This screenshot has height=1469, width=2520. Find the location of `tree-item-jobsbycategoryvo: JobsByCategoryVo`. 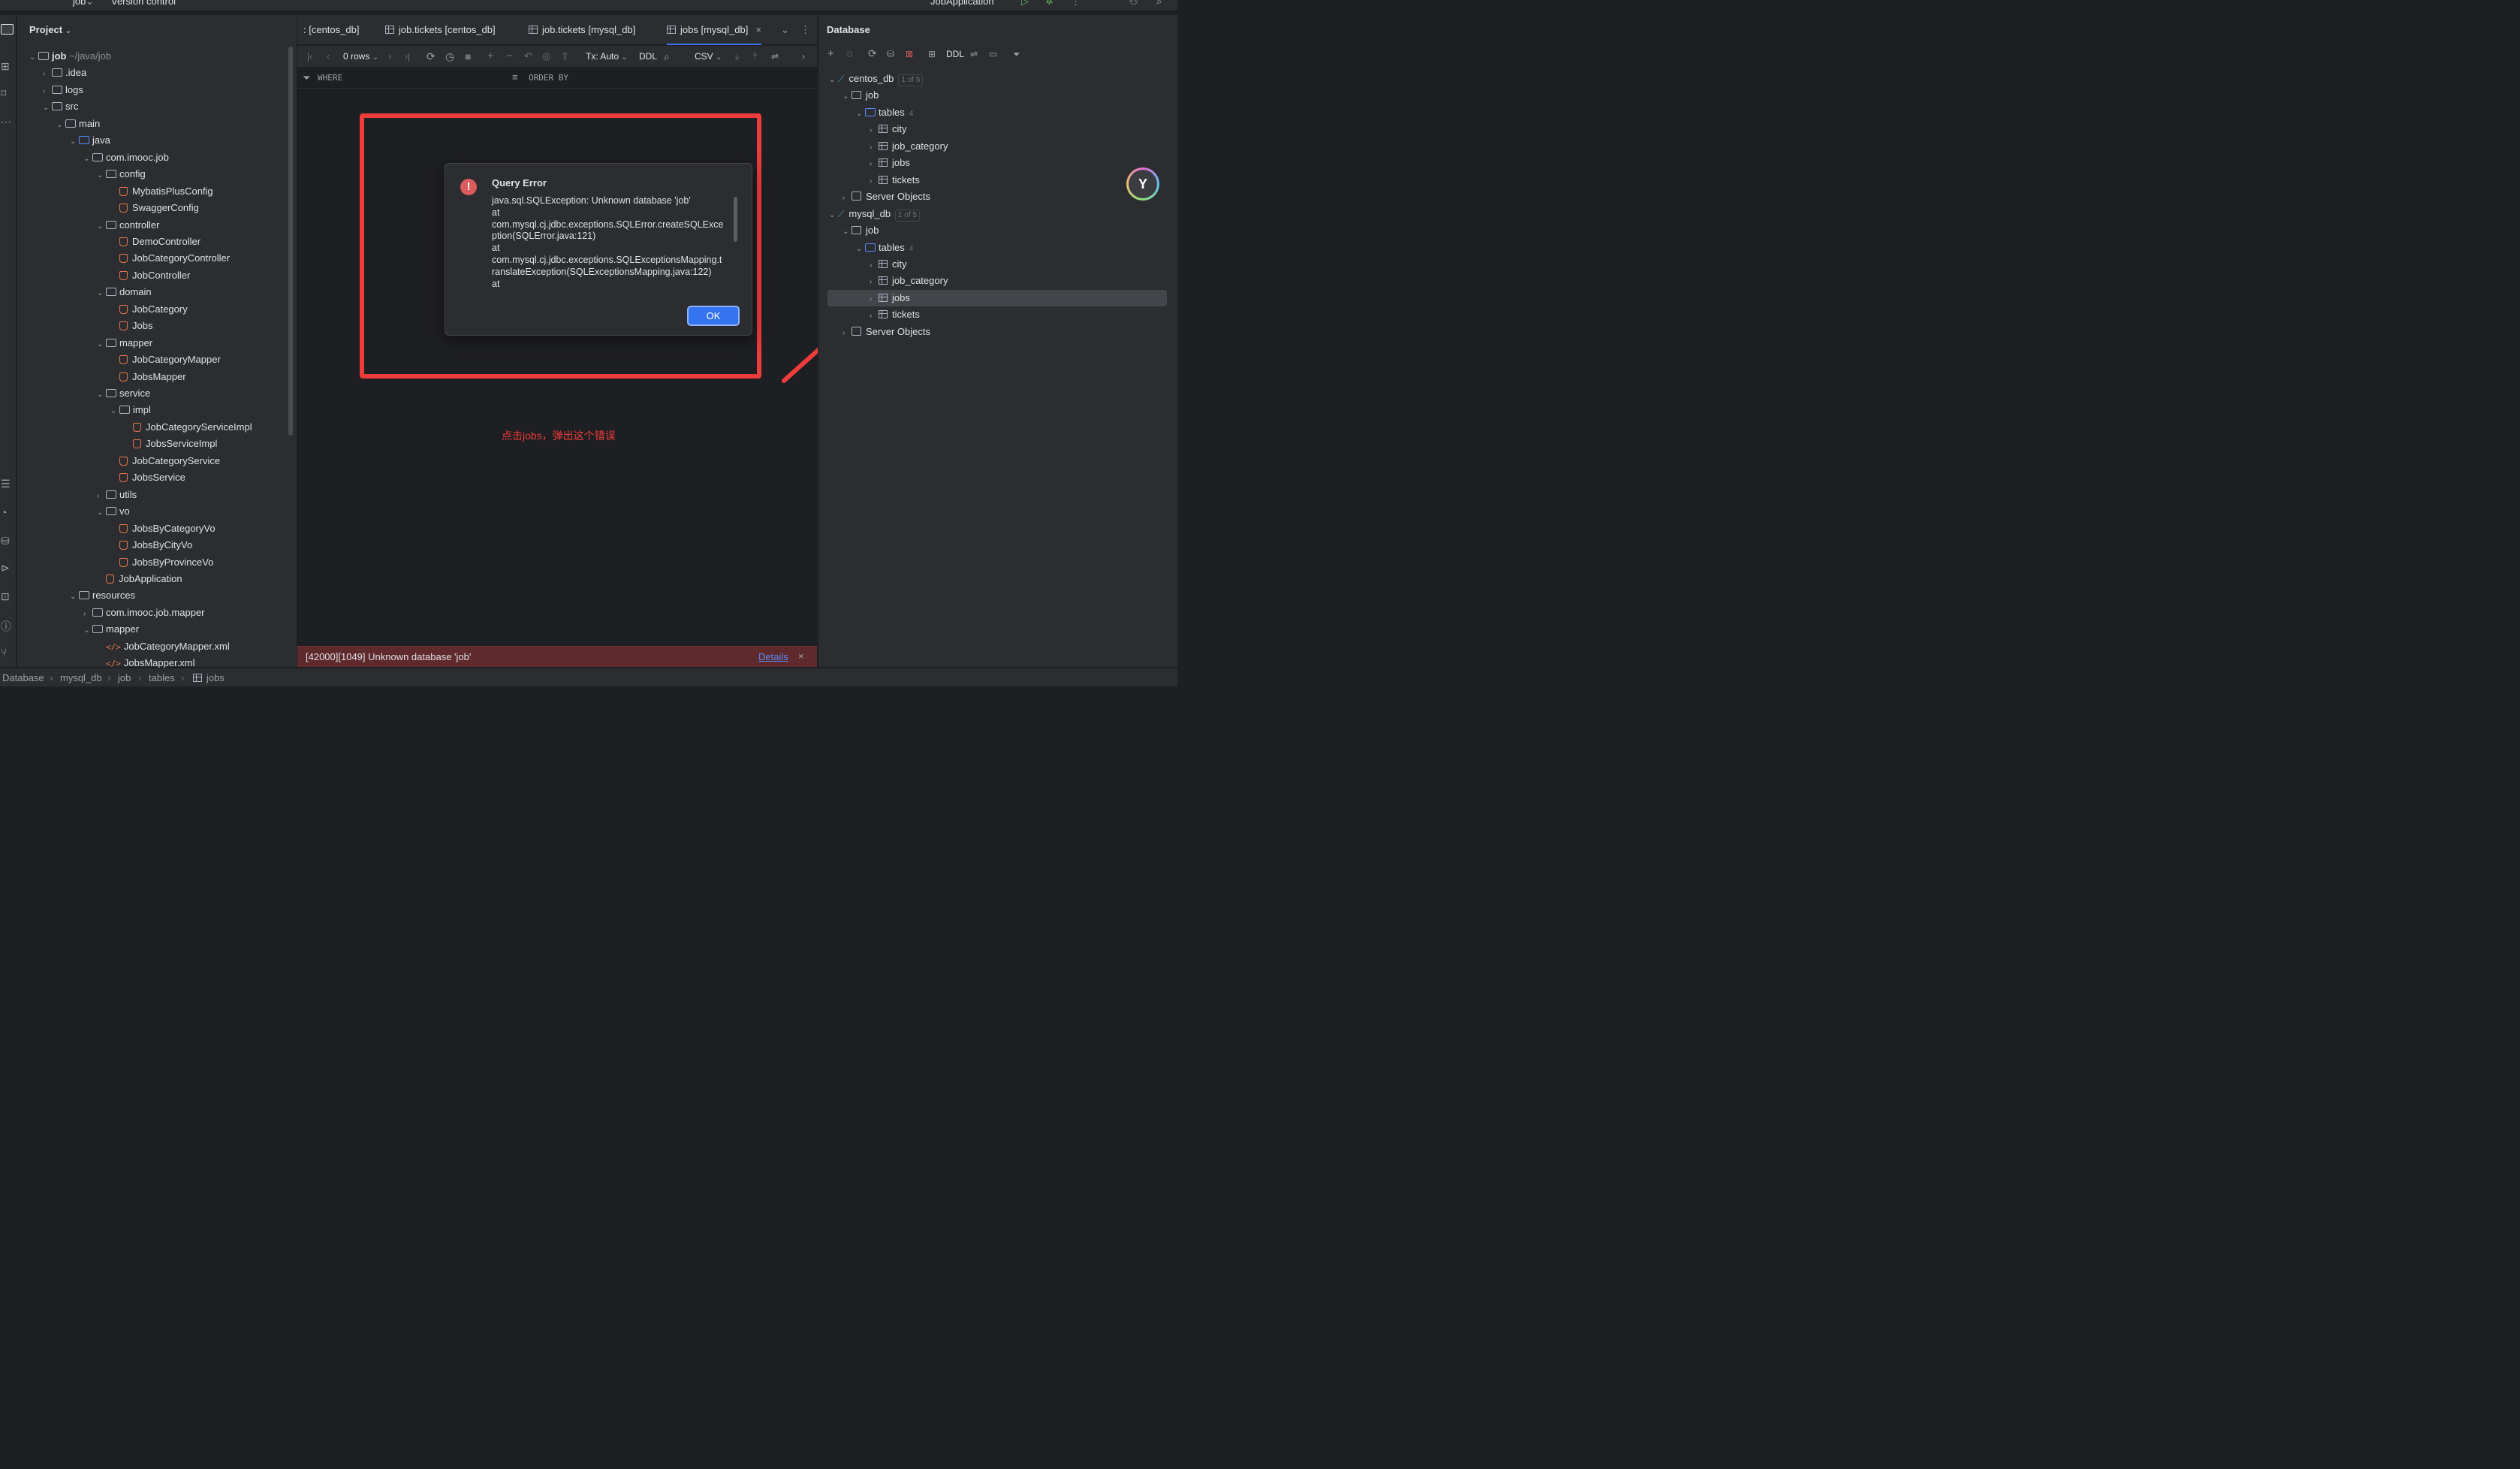

tree-item-jobsbycategoryvo: JobsByCategoryVo is located at coordinates (163, 529).